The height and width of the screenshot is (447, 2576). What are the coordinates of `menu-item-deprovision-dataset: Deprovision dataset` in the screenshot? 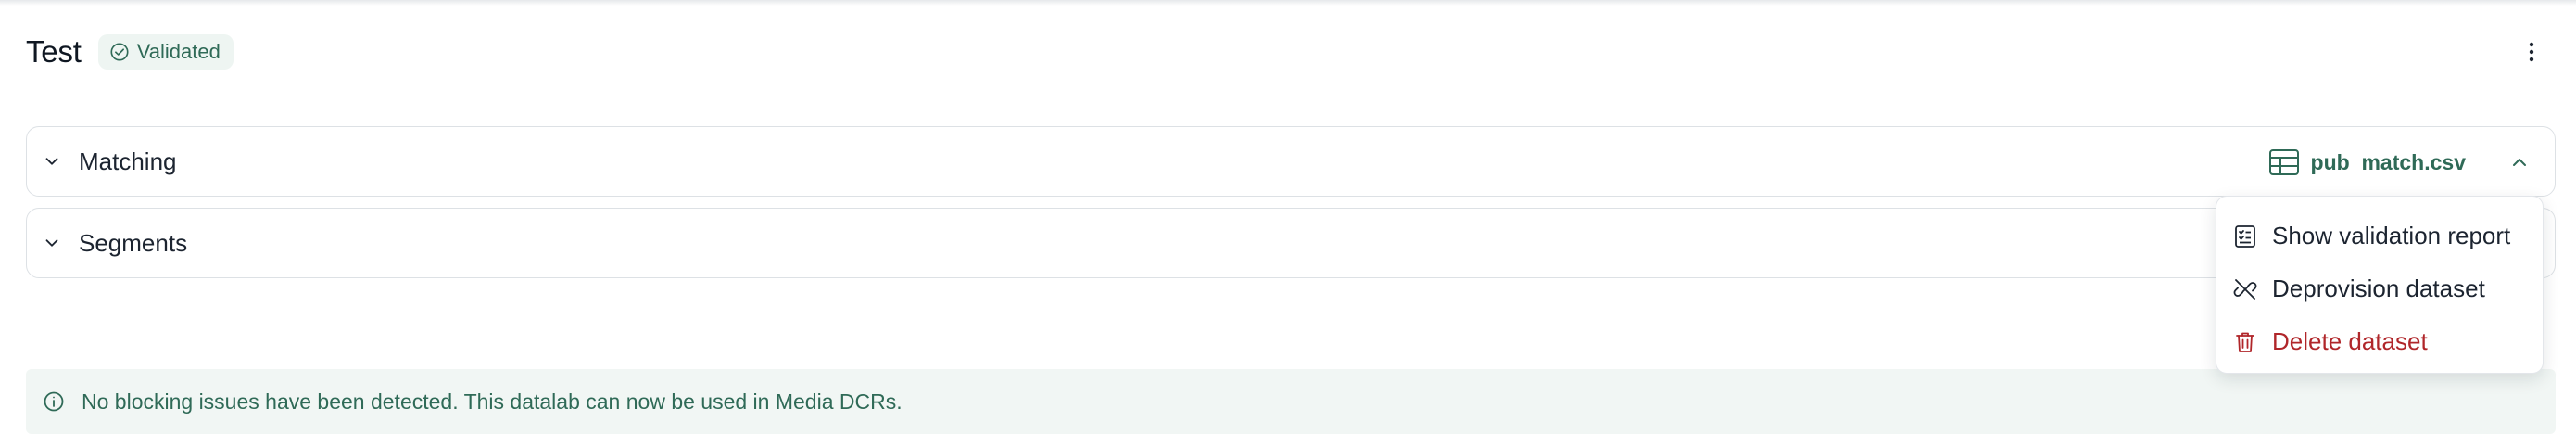 It's located at (2380, 289).